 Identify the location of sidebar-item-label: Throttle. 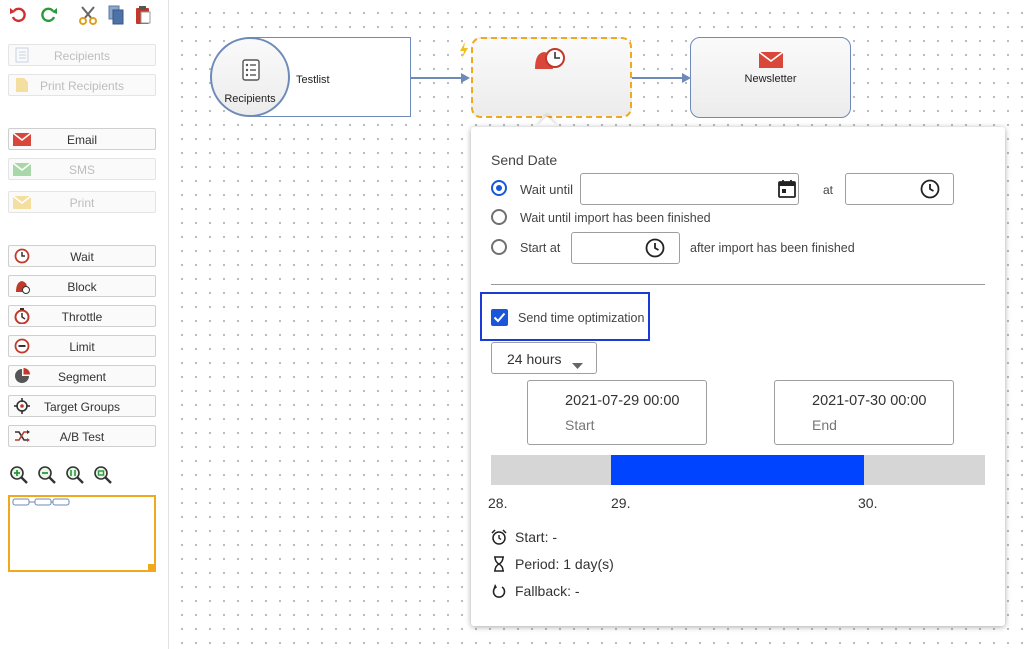
(82, 317).